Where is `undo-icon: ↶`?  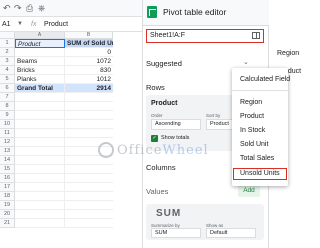
undo-icon: ↶ is located at coordinates (7, 8).